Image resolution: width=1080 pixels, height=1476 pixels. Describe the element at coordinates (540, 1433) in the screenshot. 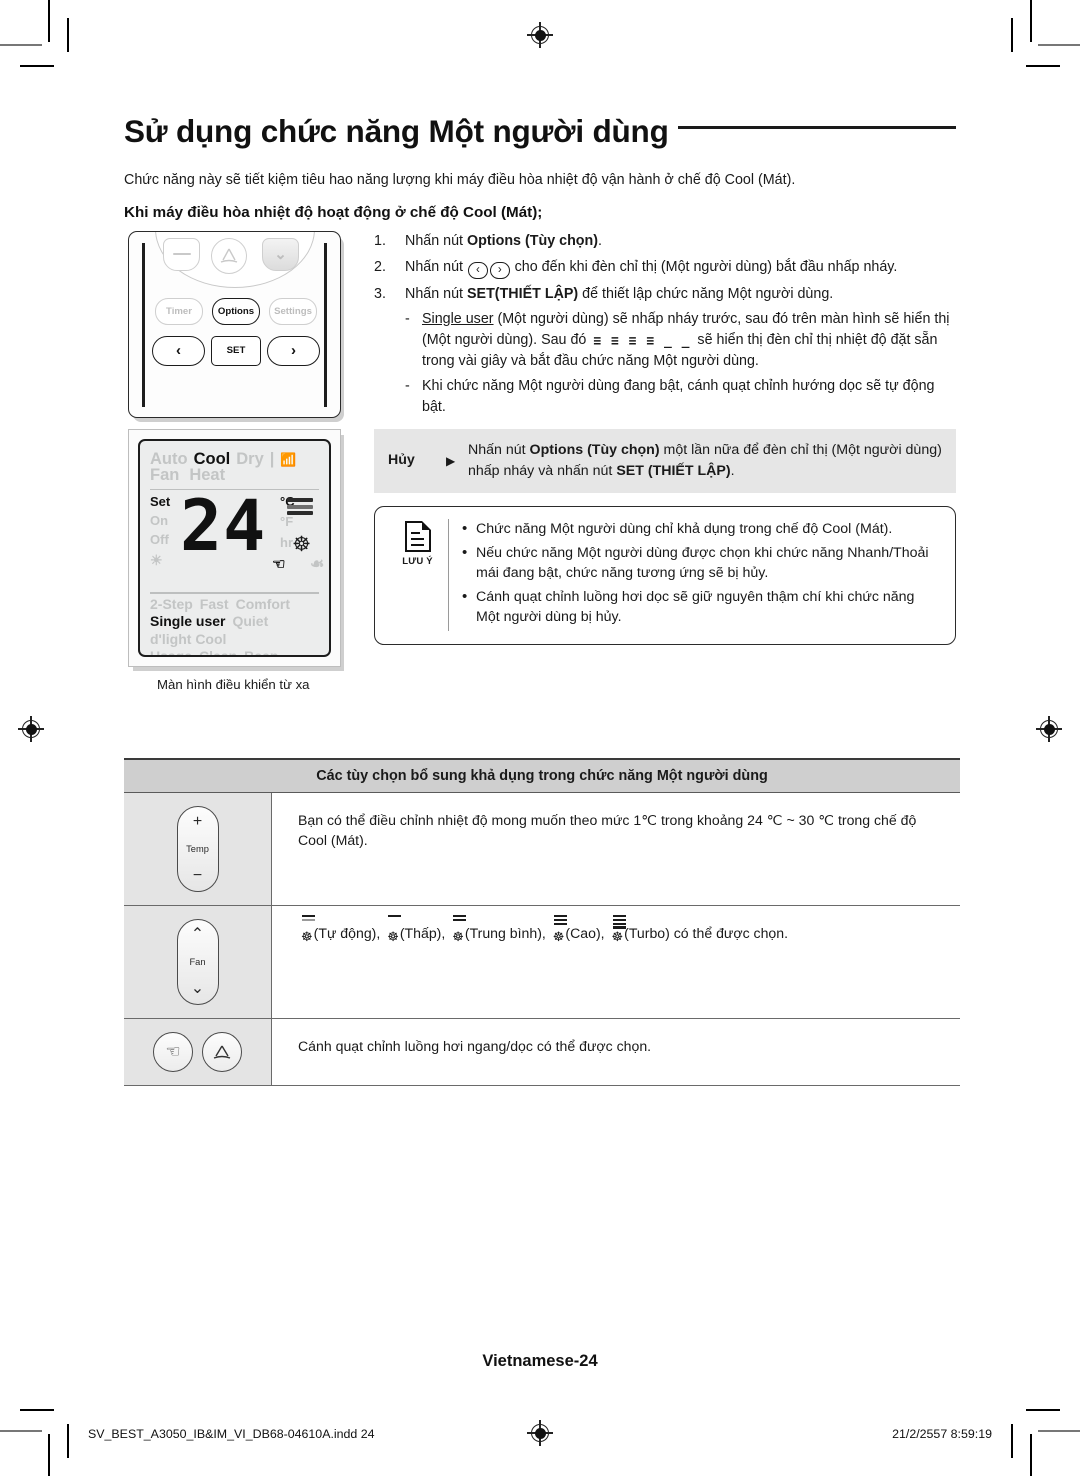

I see `registration-mark-bottom` at that location.